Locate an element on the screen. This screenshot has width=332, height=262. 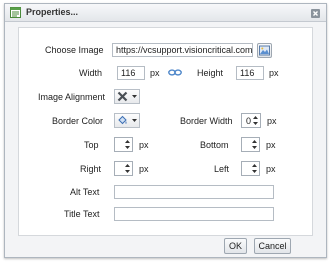
browse-image-button is located at coordinates (264, 50).